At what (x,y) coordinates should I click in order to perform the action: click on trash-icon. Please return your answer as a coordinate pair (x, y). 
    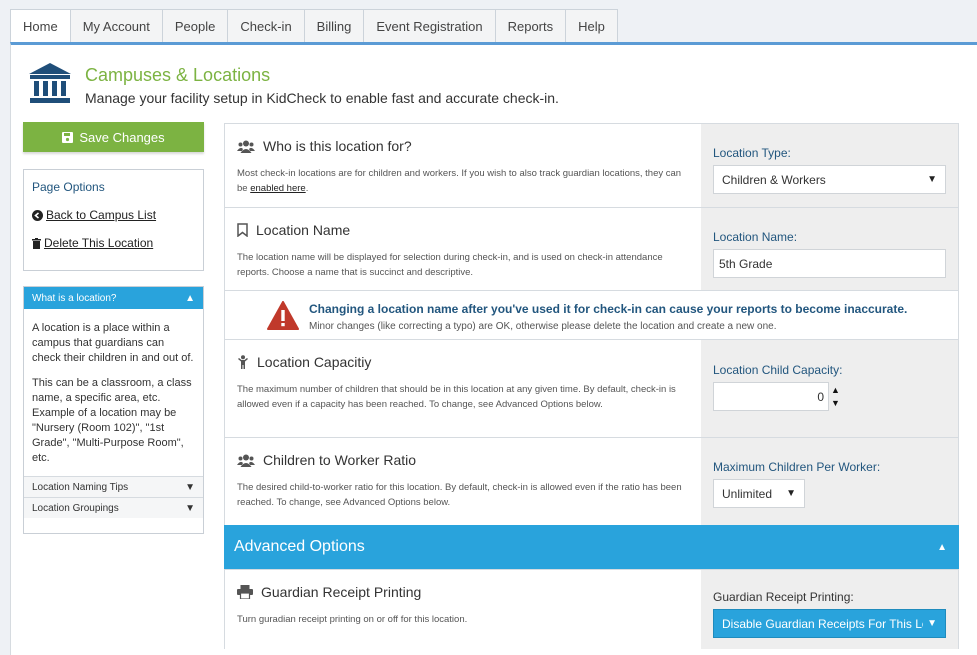
    Looking at the image, I should click on (36, 243).